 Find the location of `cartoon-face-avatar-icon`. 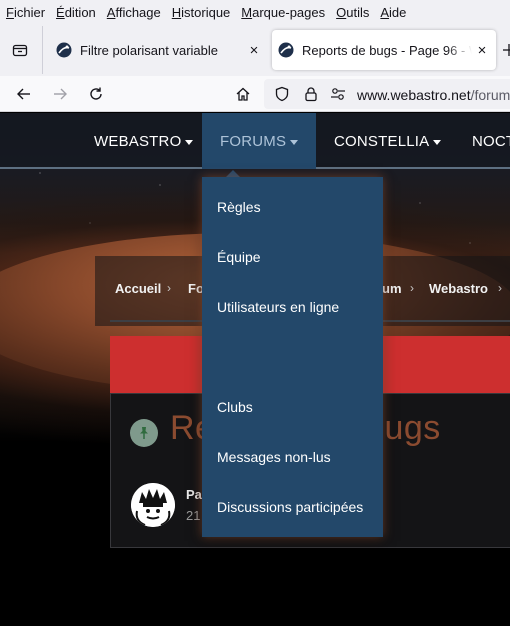

cartoon-face-avatar-icon is located at coordinates (153, 505).